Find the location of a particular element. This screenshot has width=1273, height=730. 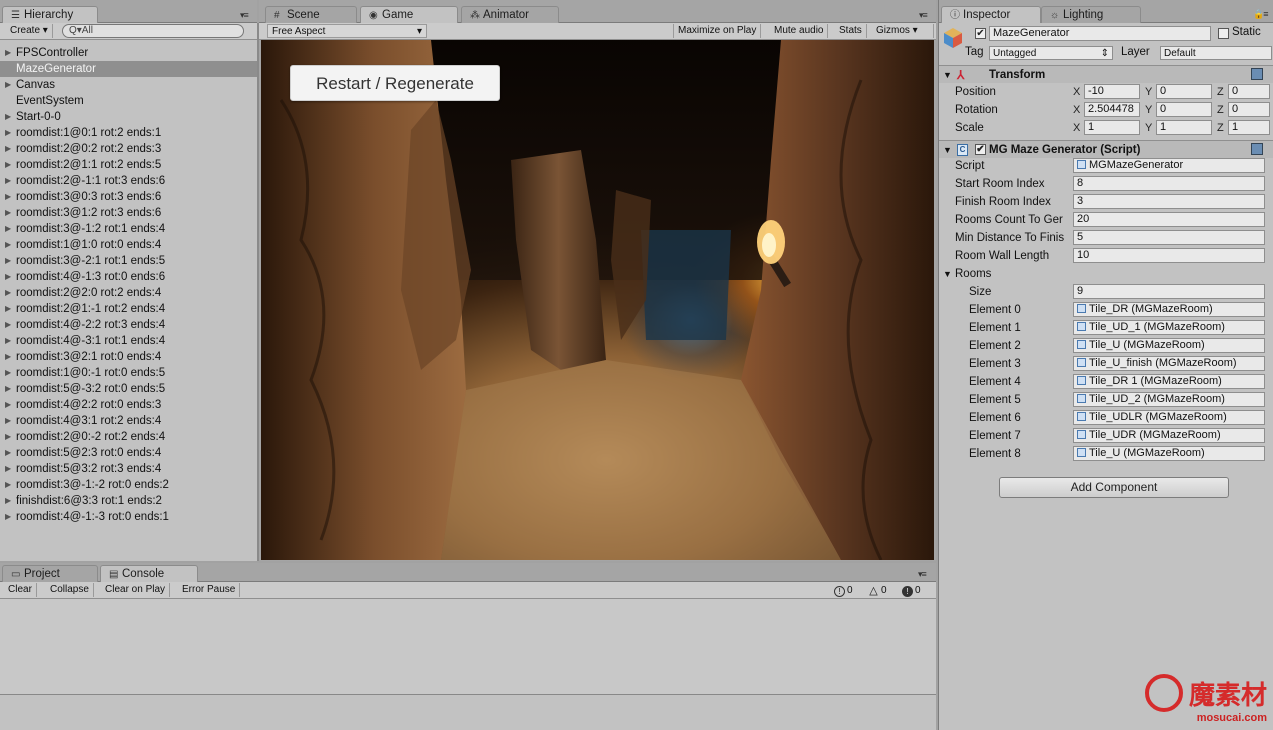

scale-z-field: 1 is located at coordinates (1249, 127).